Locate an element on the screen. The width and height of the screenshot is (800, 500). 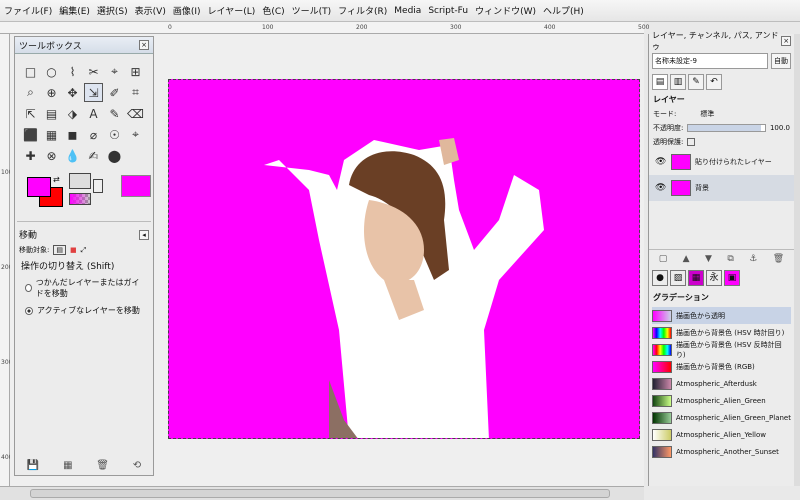
tab-undo: ↶ is located at coordinates (714, 82).